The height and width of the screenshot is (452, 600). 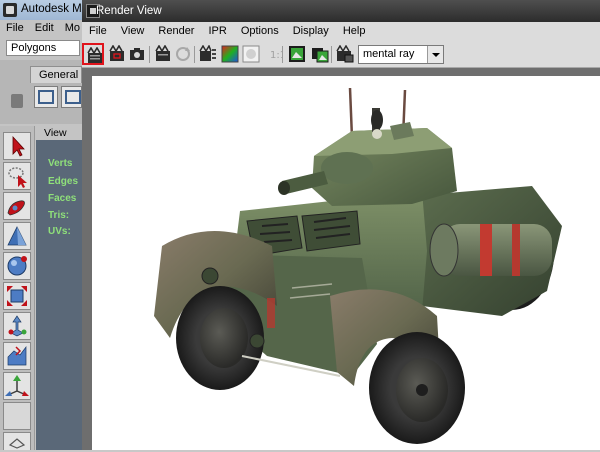 I want to click on snapshot-icon, so click(x=137, y=54).